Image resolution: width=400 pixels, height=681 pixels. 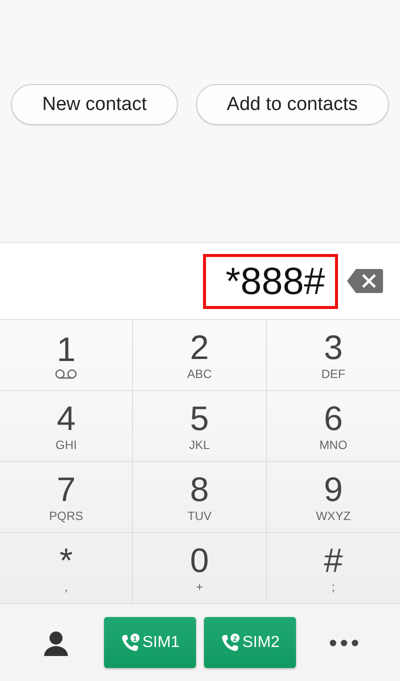 I want to click on dial-key: 1, so click(x=67, y=355).